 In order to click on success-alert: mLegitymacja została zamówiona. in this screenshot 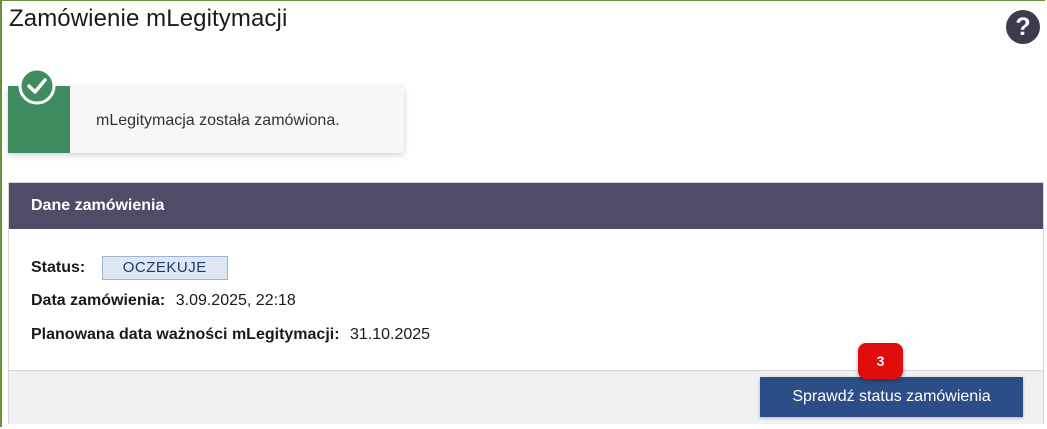, I will do `click(206, 110)`.